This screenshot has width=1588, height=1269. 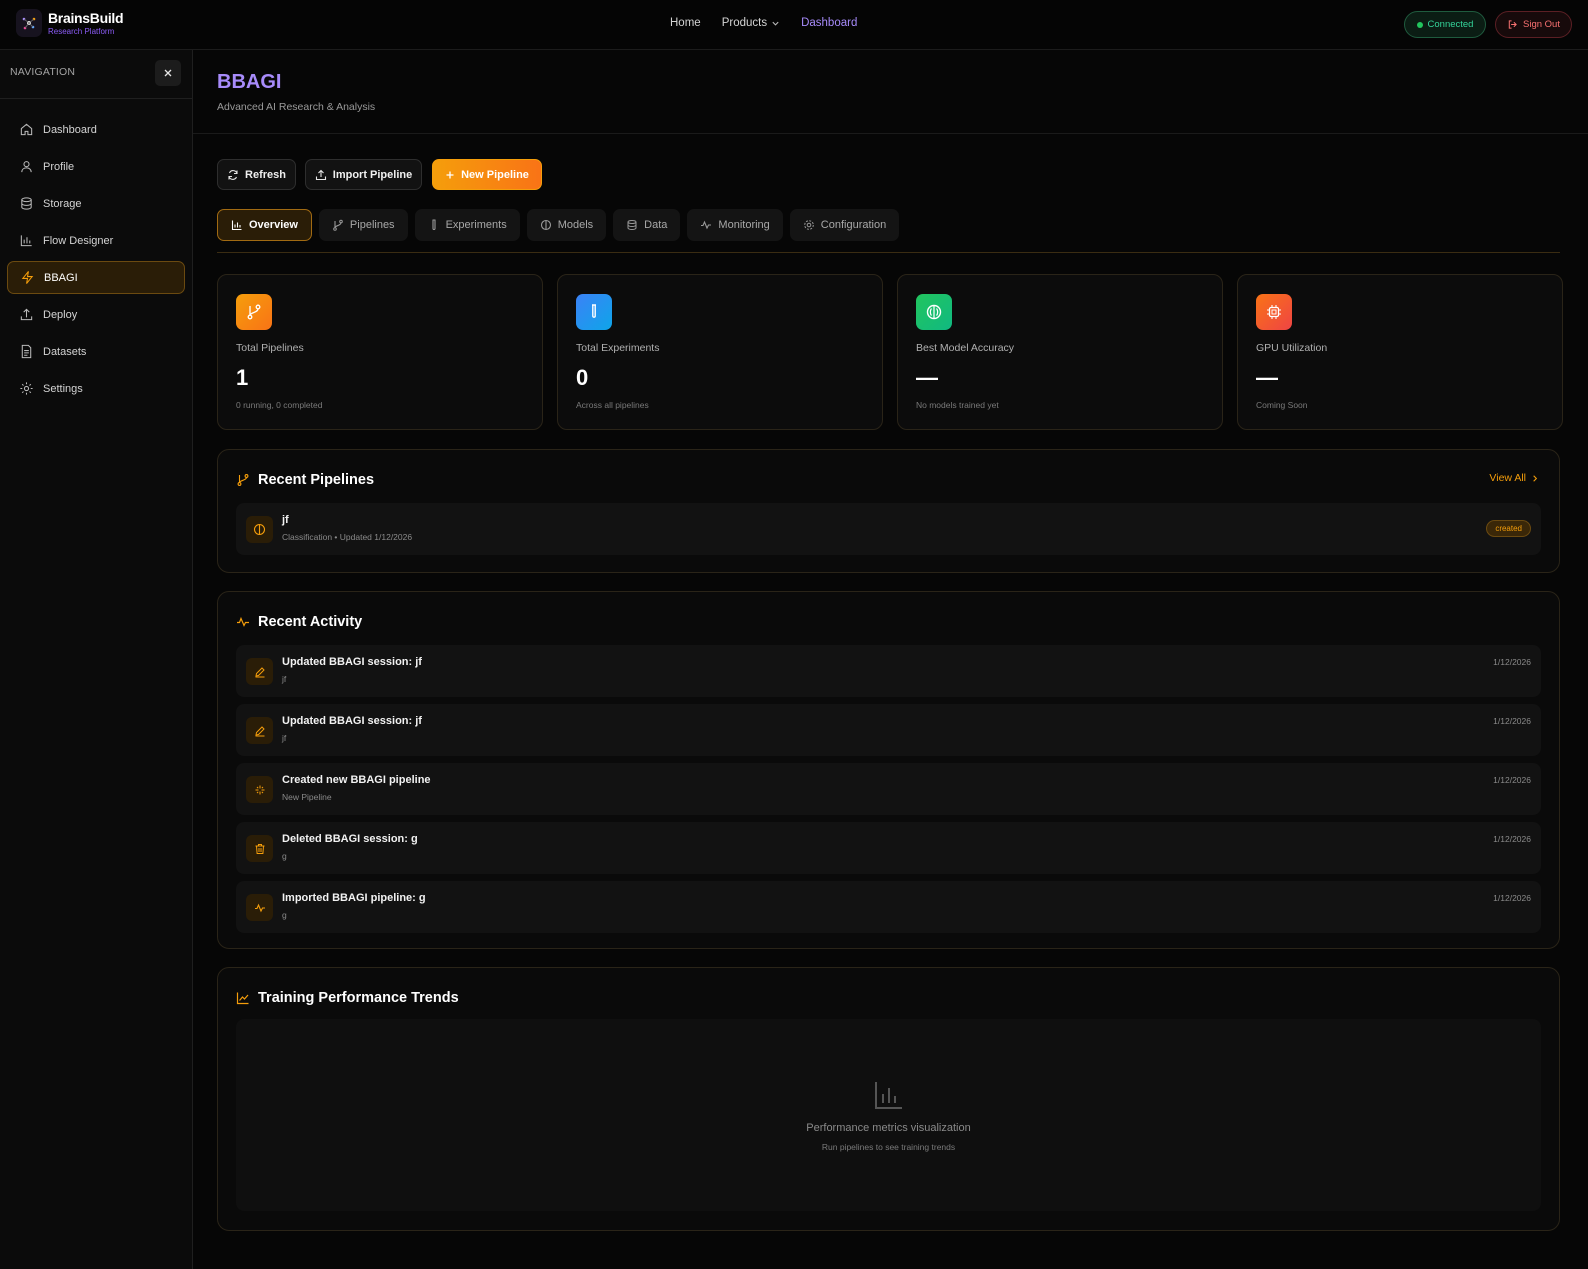 I want to click on sidebar-item-flow-designer: Flow Designer, so click(x=96, y=240).